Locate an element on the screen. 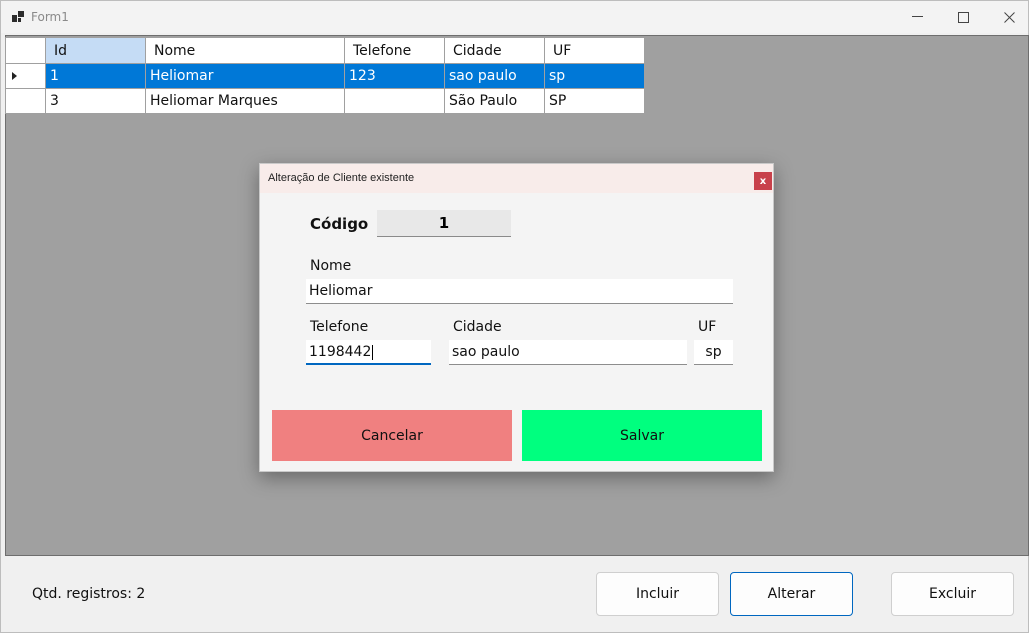 Image resolution: width=1029 pixels, height=633 pixels. nome-label: Nome is located at coordinates (331, 266).